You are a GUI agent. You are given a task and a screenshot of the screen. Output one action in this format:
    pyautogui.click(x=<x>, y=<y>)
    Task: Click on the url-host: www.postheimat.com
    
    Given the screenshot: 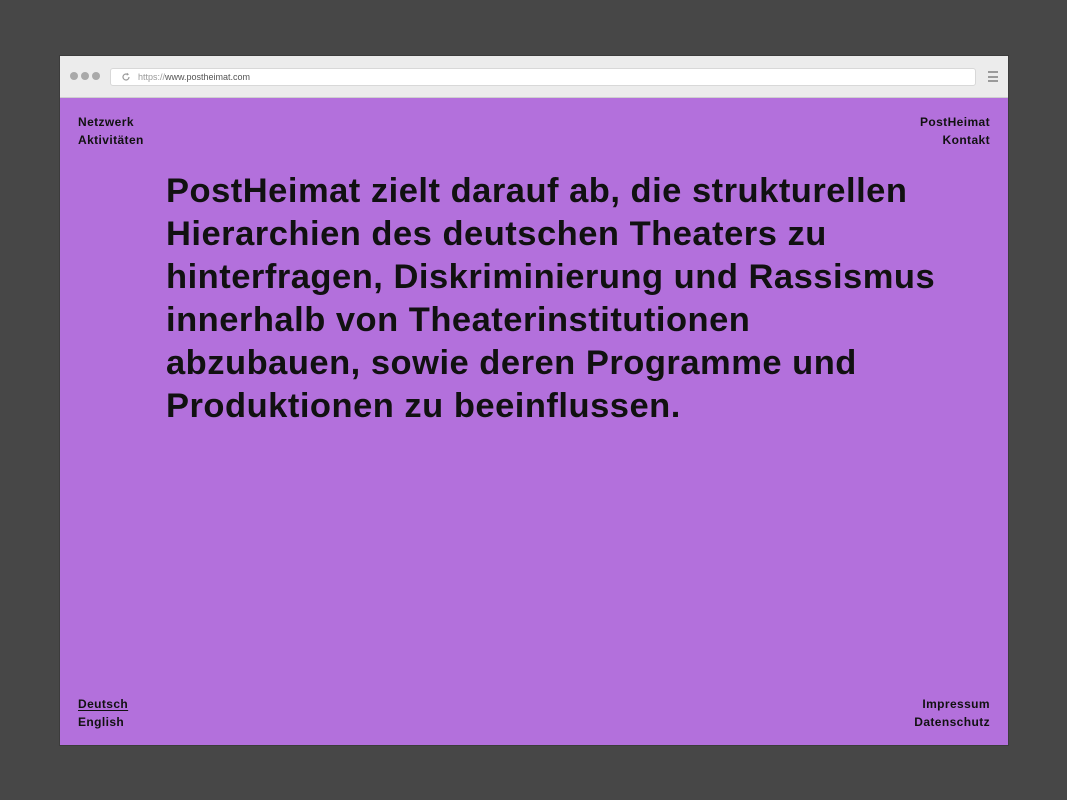 What is the action you would take?
    pyautogui.click(x=208, y=77)
    